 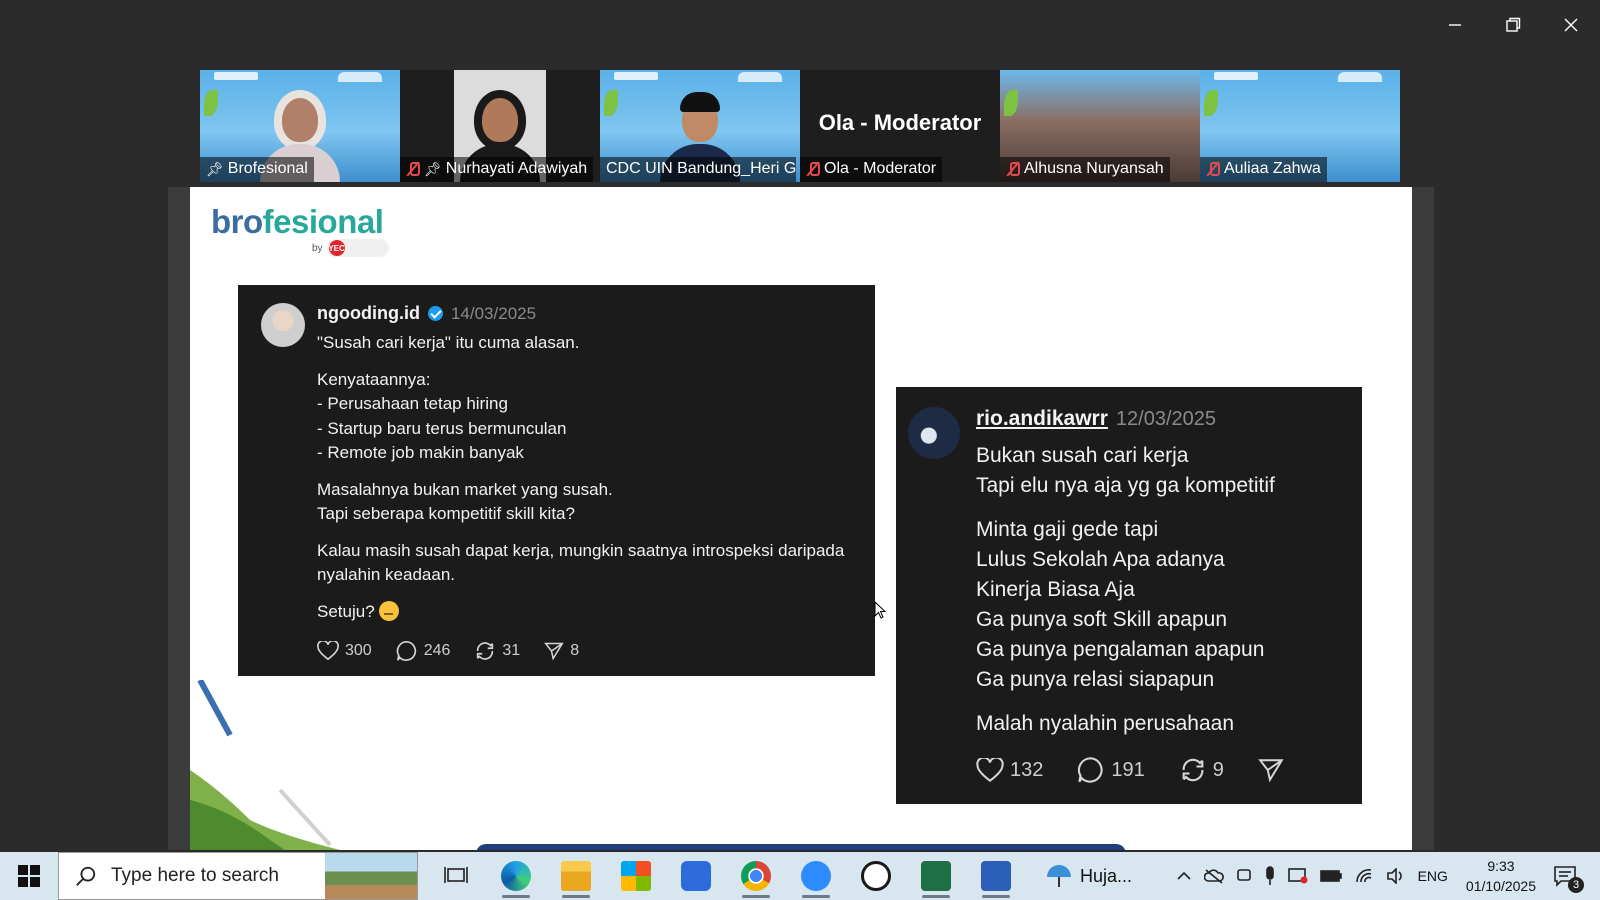 What do you see at coordinates (215, 168) in the screenshot?
I see `pin-icon: 📌︎` at bounding box center [215, 168].